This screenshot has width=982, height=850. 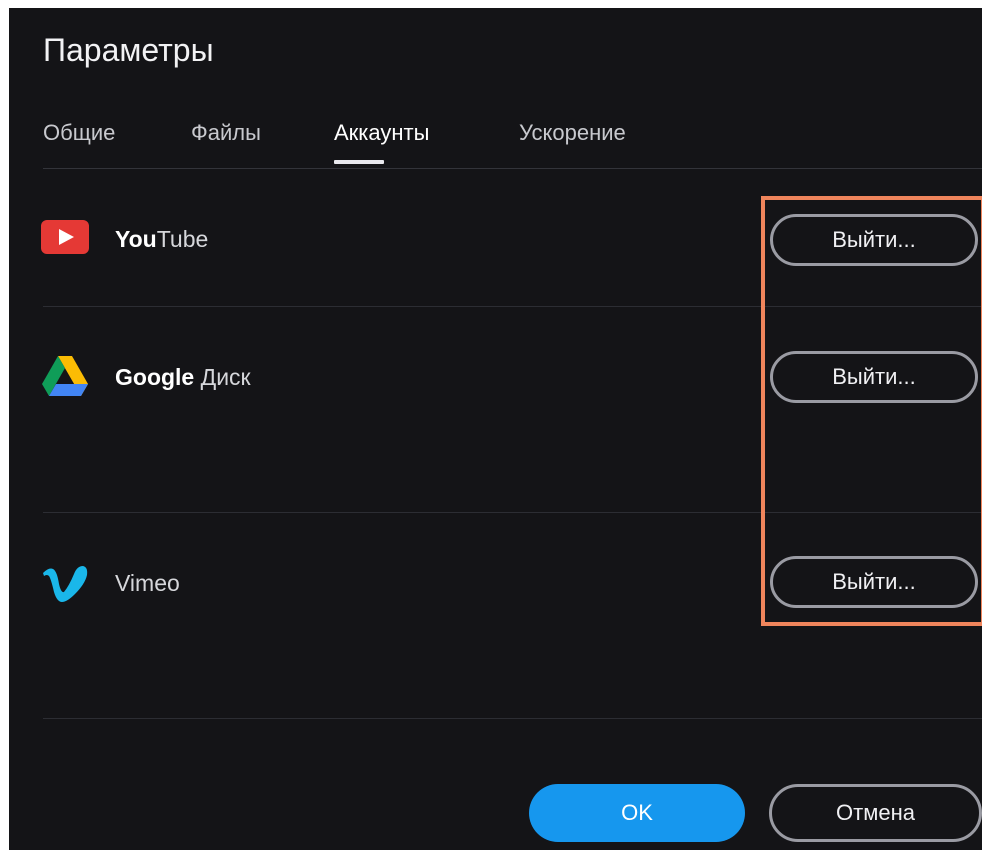 I want to click on google-drive-icon, so click(x=65, y=376).